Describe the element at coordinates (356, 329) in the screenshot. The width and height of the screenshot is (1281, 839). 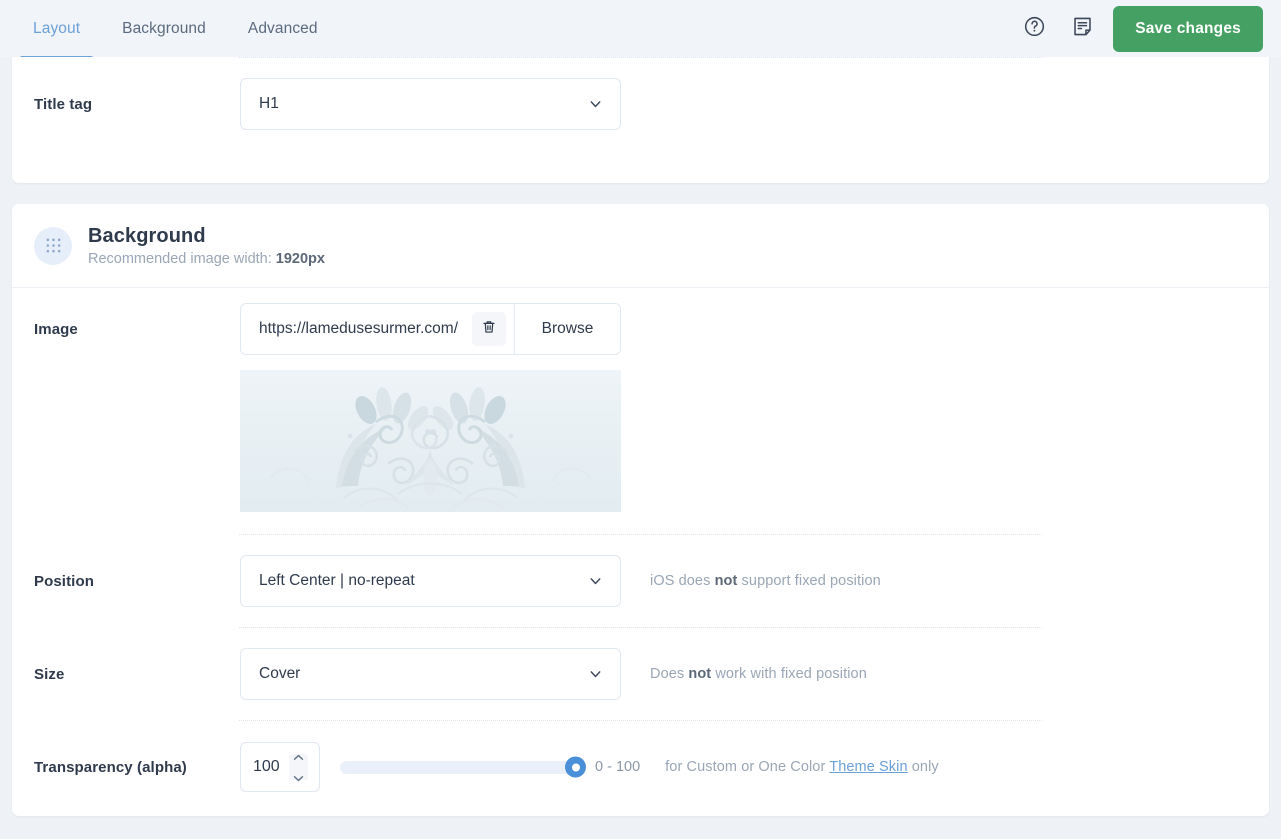
I see `image-url-input` at that location.